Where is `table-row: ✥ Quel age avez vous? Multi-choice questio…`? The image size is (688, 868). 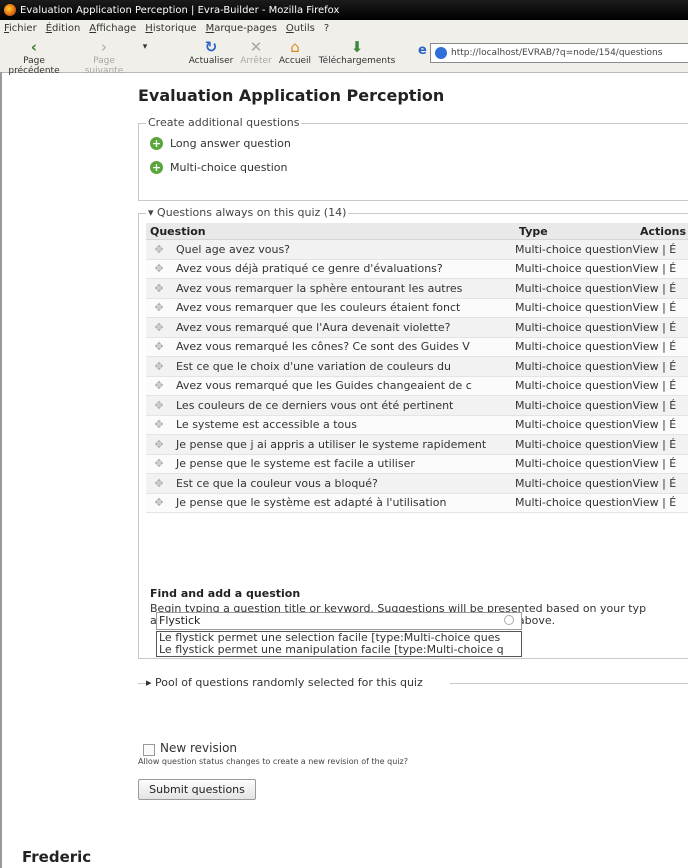
table-row: ✥ Quel age avez vous? Multi-choice questio… is located at coordinates (417, 249).